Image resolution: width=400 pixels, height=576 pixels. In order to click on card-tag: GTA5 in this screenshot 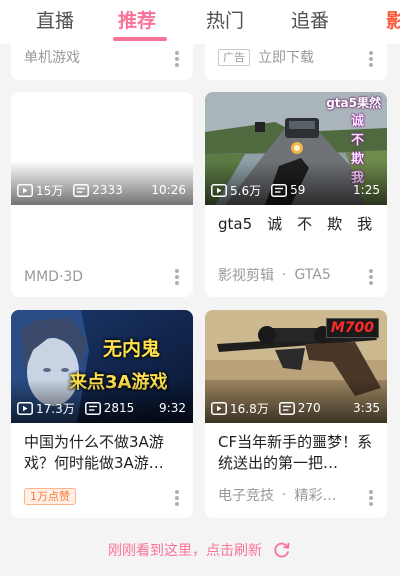, I will do `click(312, 275)`.